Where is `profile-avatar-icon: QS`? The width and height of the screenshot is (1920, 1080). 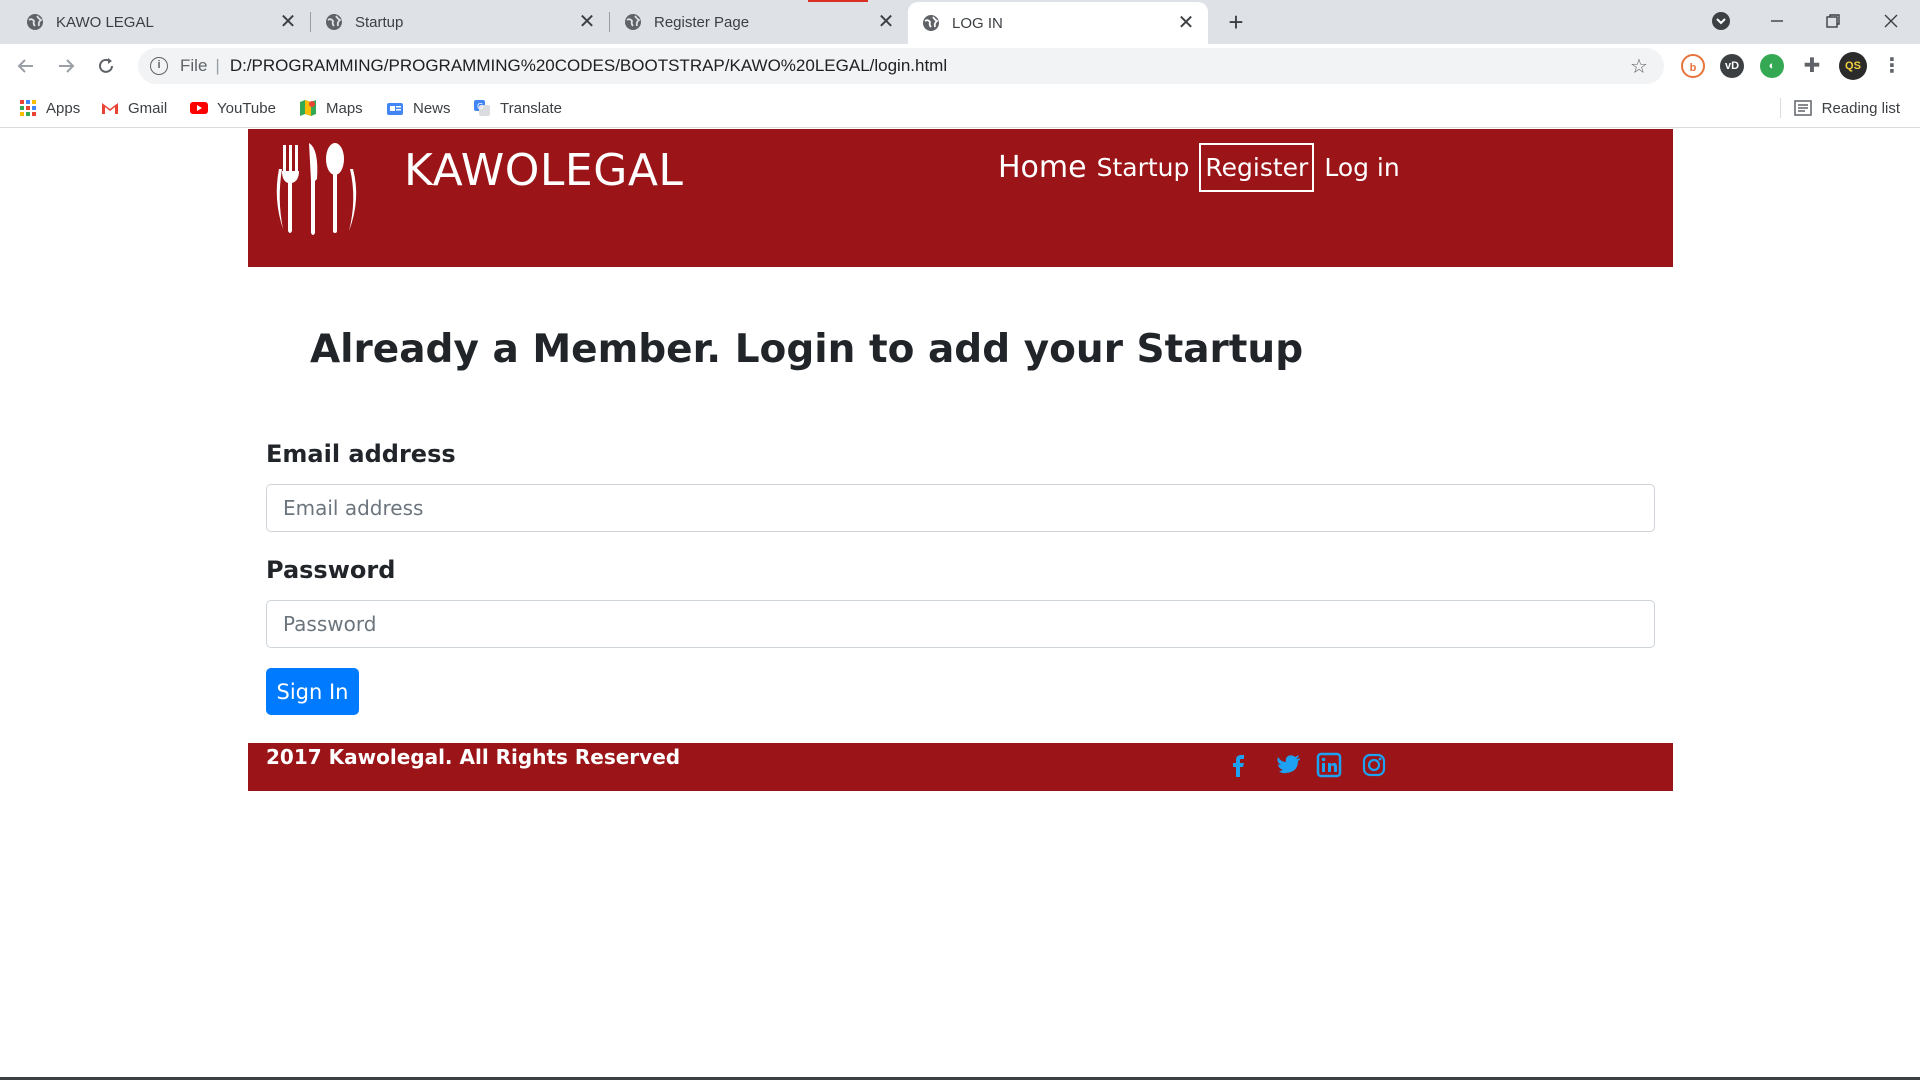
profile-avatar-icon: QS is located at coordinates (1853, 66).